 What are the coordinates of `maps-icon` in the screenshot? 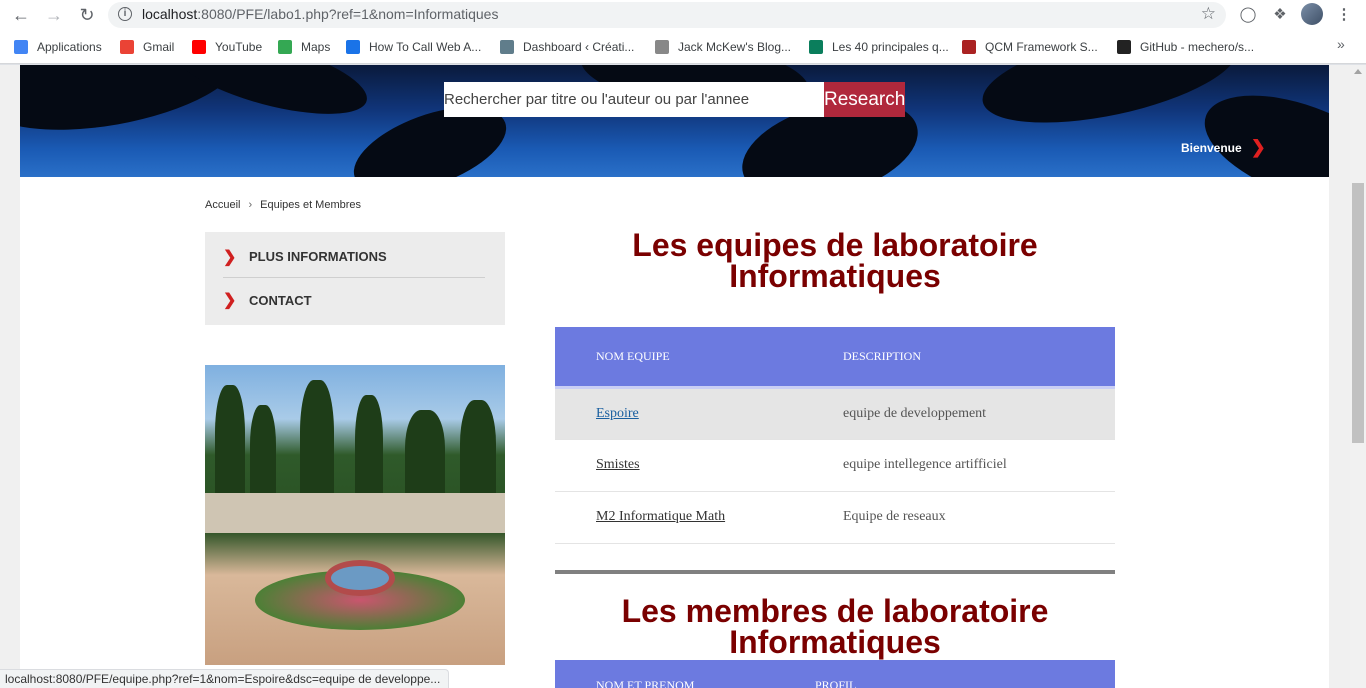 It's located at (285, 47).